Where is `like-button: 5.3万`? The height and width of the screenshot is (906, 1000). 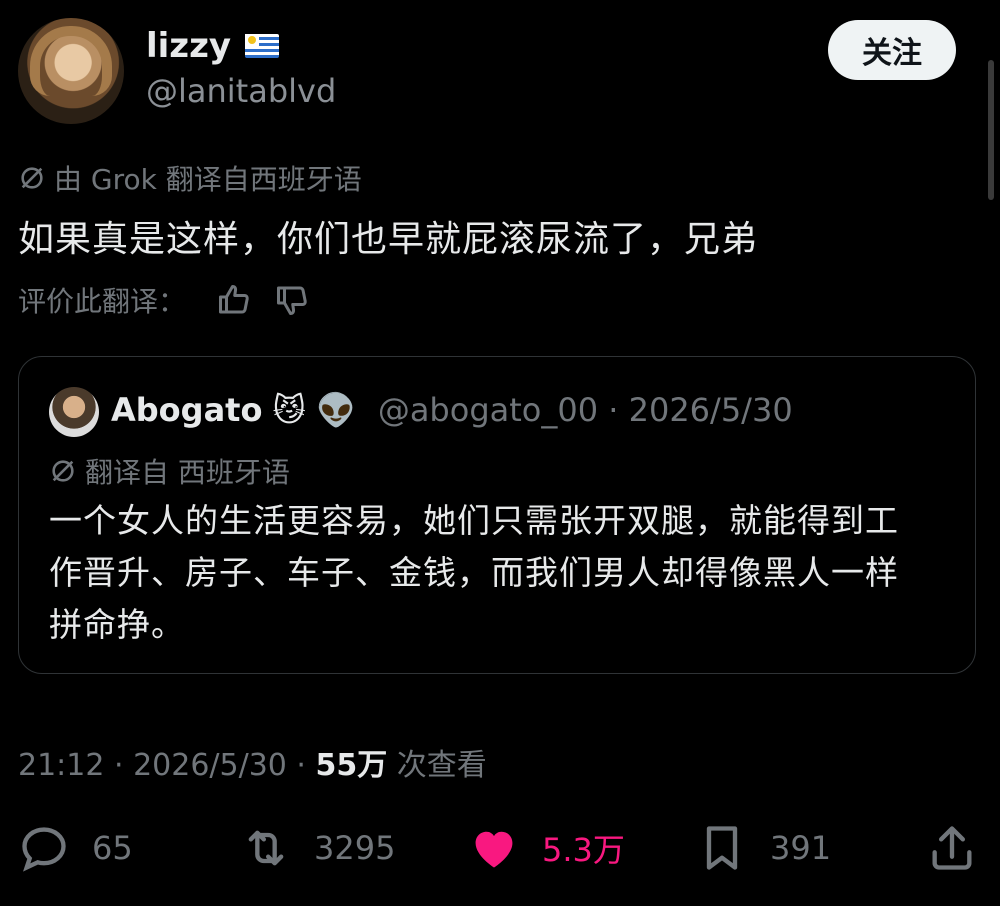
like-button: 5.3万 is located at coordinates (546, 848).